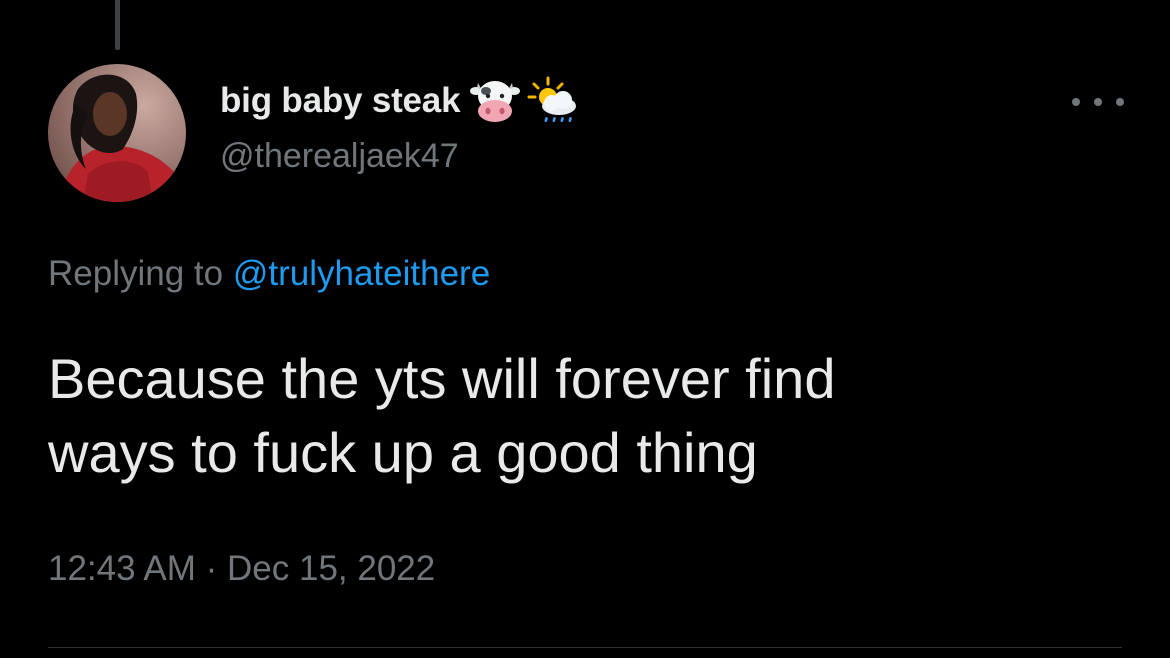  I want to click on cow-face-emoji, so click(495, 101).